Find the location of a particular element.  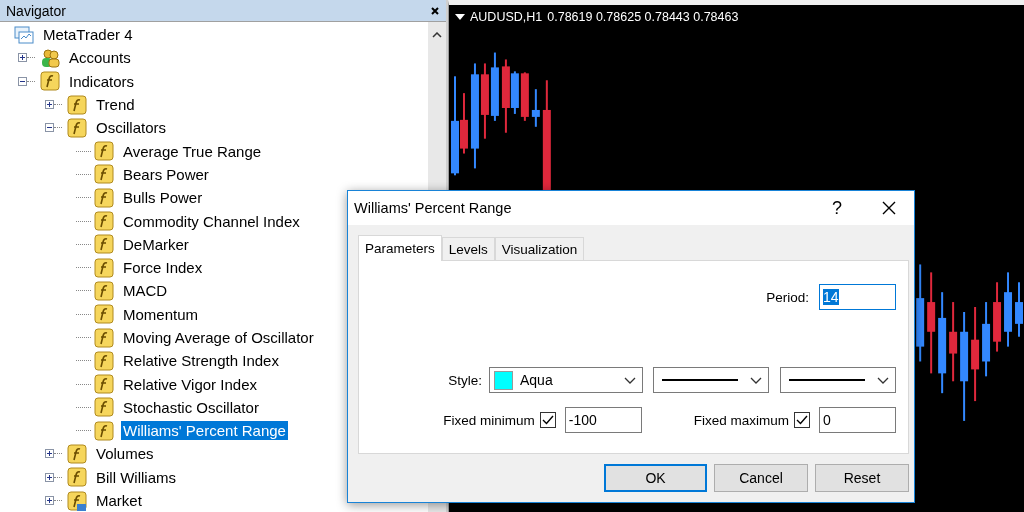

tree-item: Volumes is located at coordinates (125, 454).